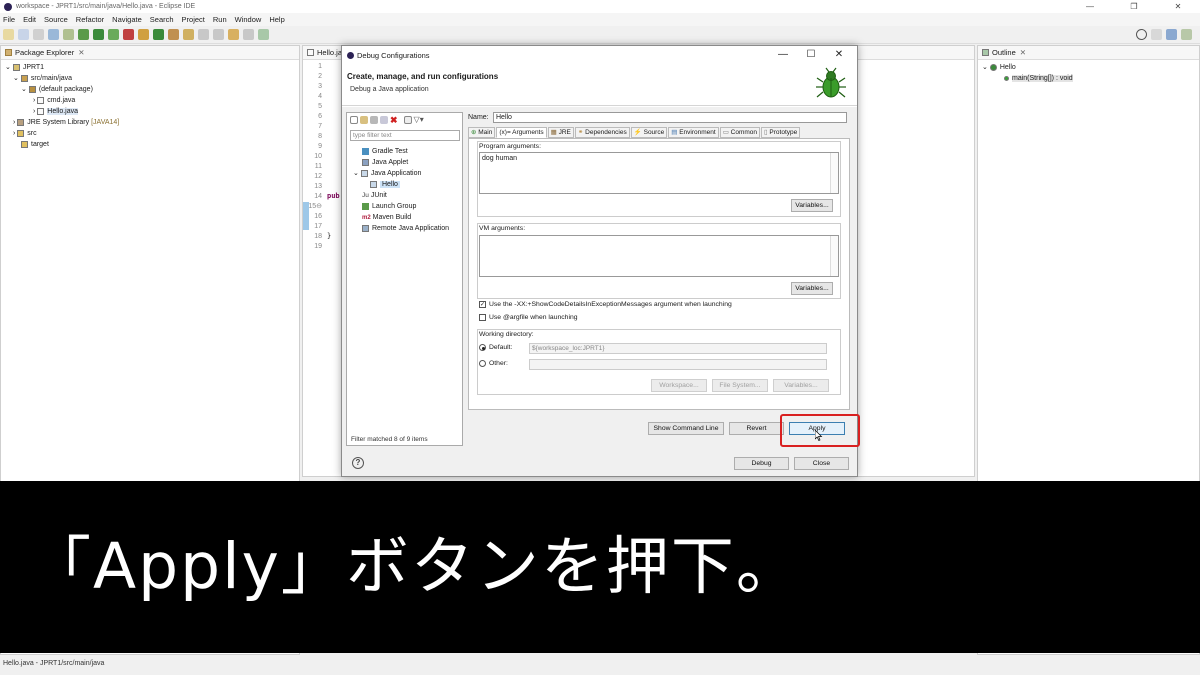 This screenshot has height=675, width=1200. I want to click on coverage-icon, so click(113, 34).